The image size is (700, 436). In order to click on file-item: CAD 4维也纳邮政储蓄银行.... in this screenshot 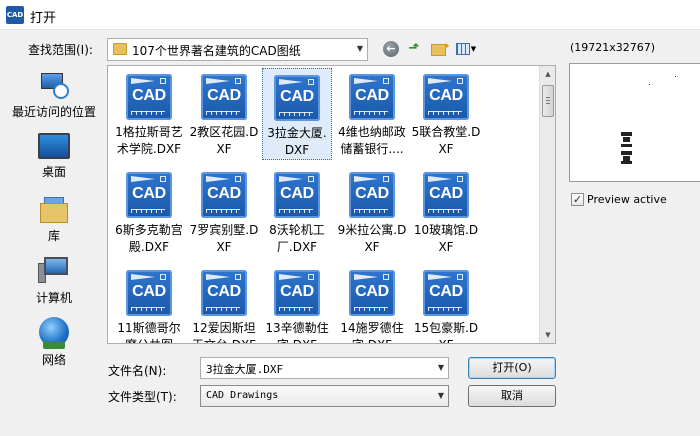, I will do `click(372, 114)`.